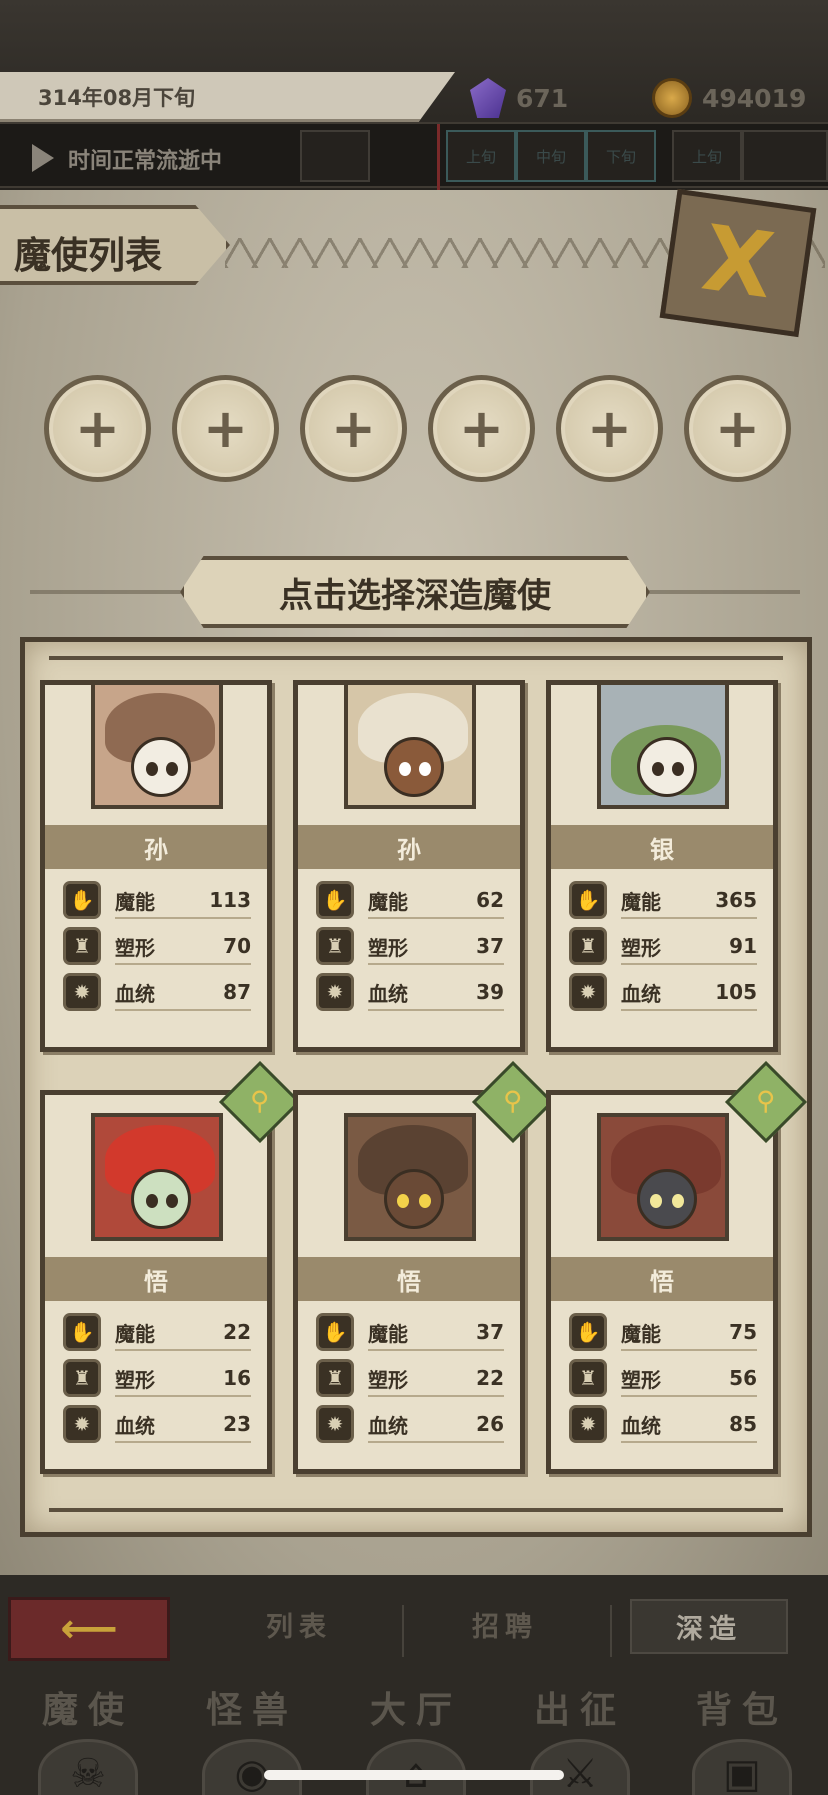  What do you see at coordinates (88, 255) in the screenshot?
I see `panel-title: 魔使列表` at bounding box center [88, 255].